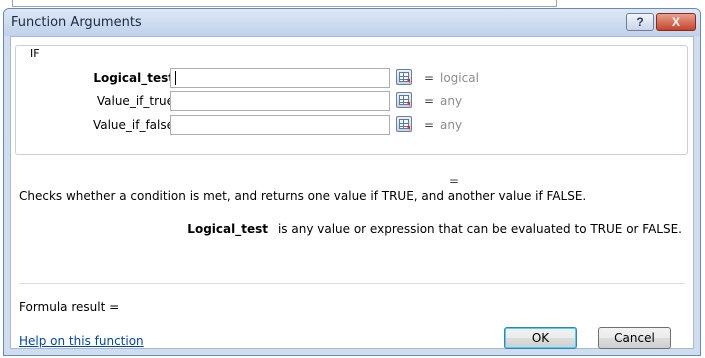  What do you see at coordinates (227, 229) in the screenshot?
I see `argument-description-name: Logical_test` at bounding box center [227, 229].